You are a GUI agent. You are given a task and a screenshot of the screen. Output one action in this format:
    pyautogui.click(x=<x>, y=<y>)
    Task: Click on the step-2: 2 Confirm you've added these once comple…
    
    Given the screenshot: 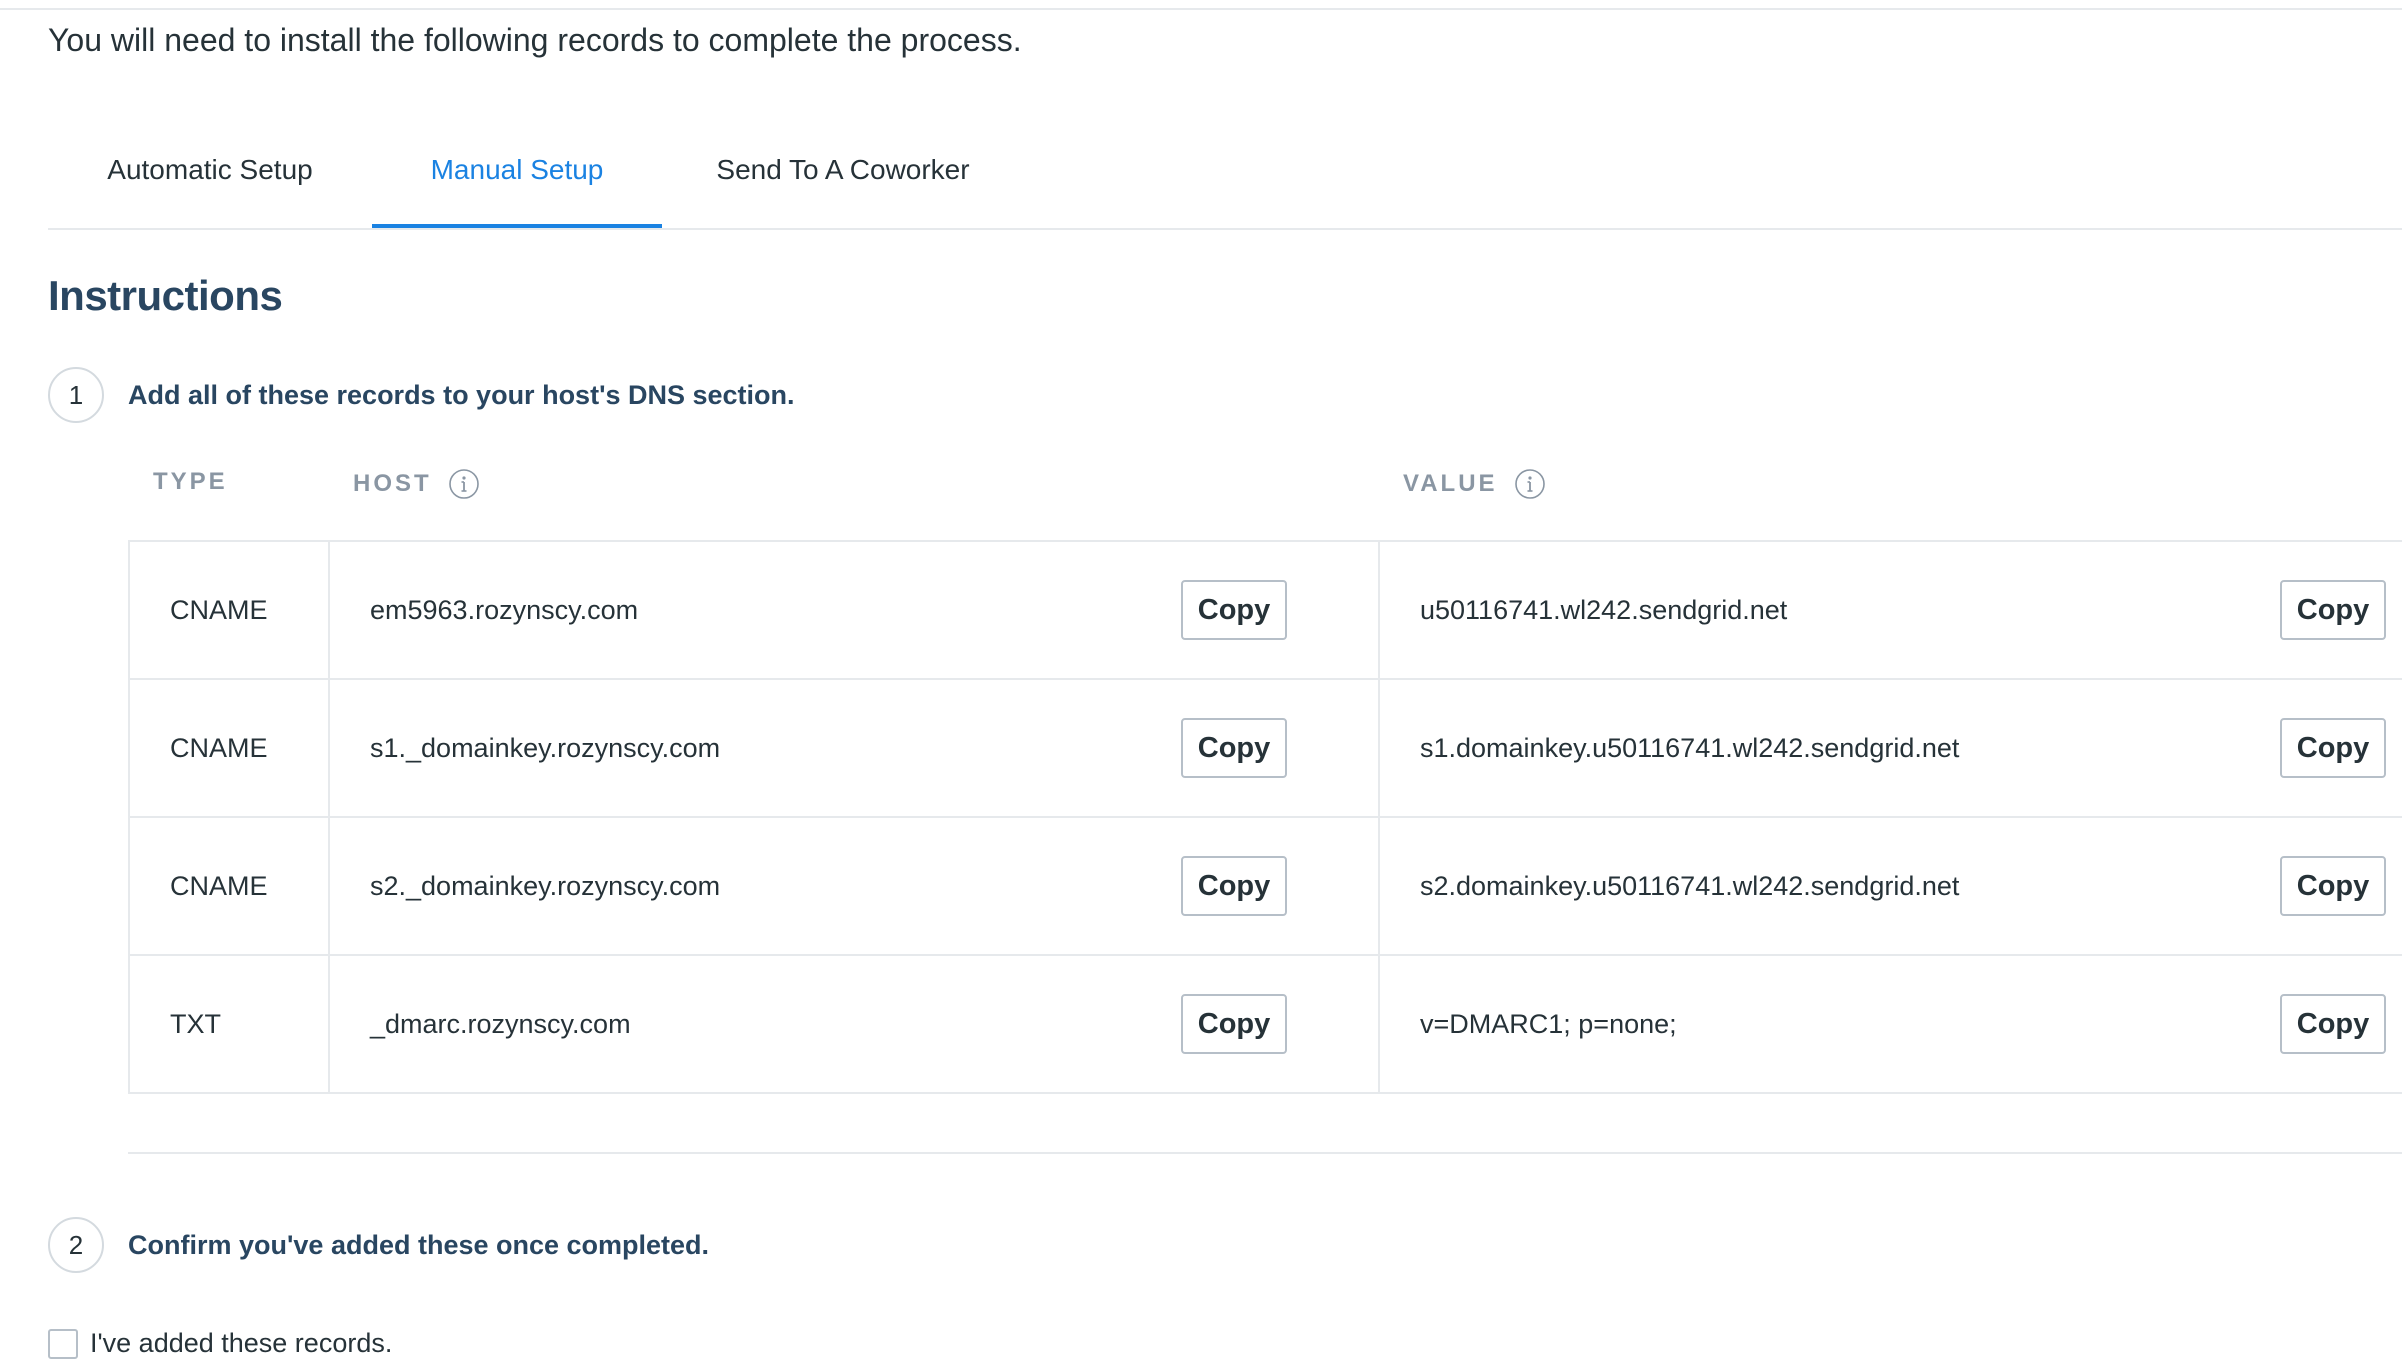 What is the action you would take?
    pyautogui.click(x=378, y=1245)
    